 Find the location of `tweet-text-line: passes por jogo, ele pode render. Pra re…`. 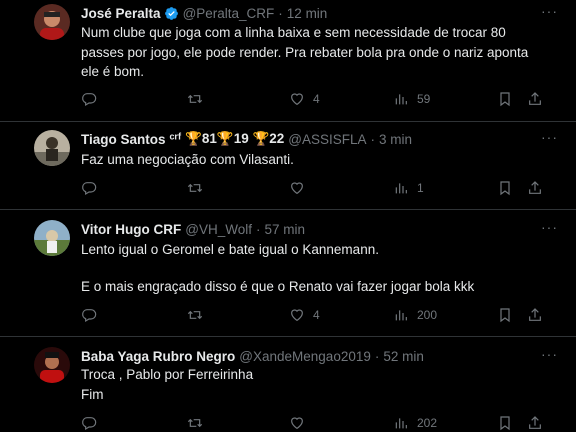

tweet-text-line: passes por jogo, ele pode render. Pra re… is located at coordinates (305, 52).